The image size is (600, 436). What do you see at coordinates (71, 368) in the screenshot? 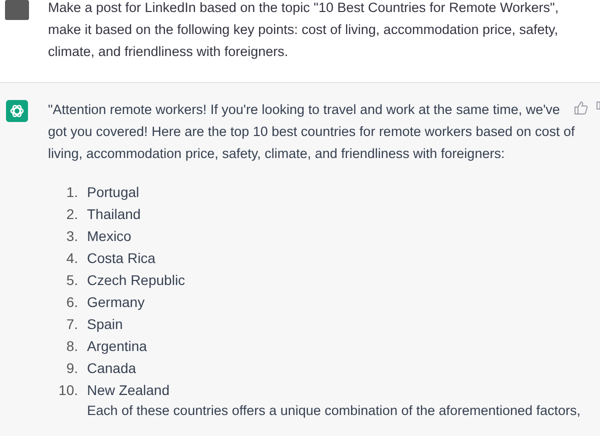
I see `list-number: 9.` at bounding box center [71, 368].